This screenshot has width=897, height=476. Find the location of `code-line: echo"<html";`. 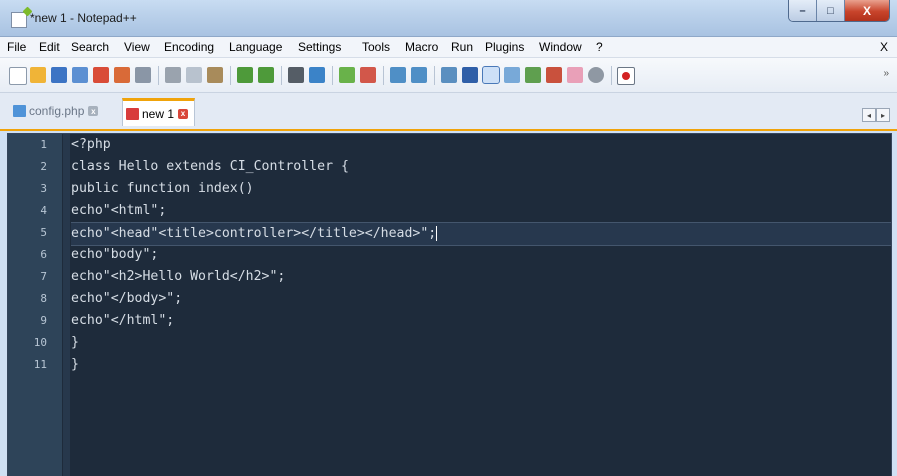

code-line: echo"<html"; is located at coordinates (481, 211).